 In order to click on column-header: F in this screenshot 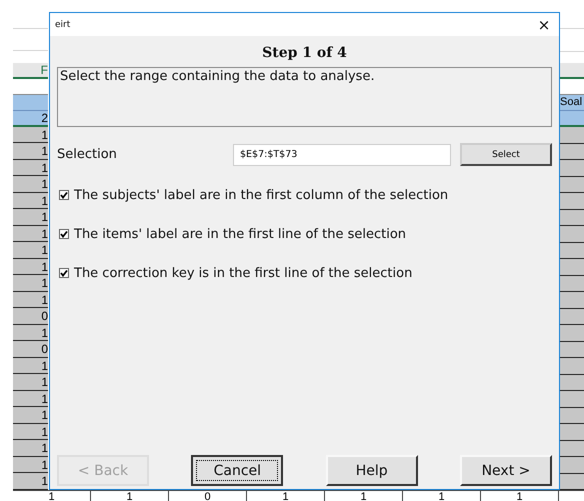, I will do `click(30, 70)`.